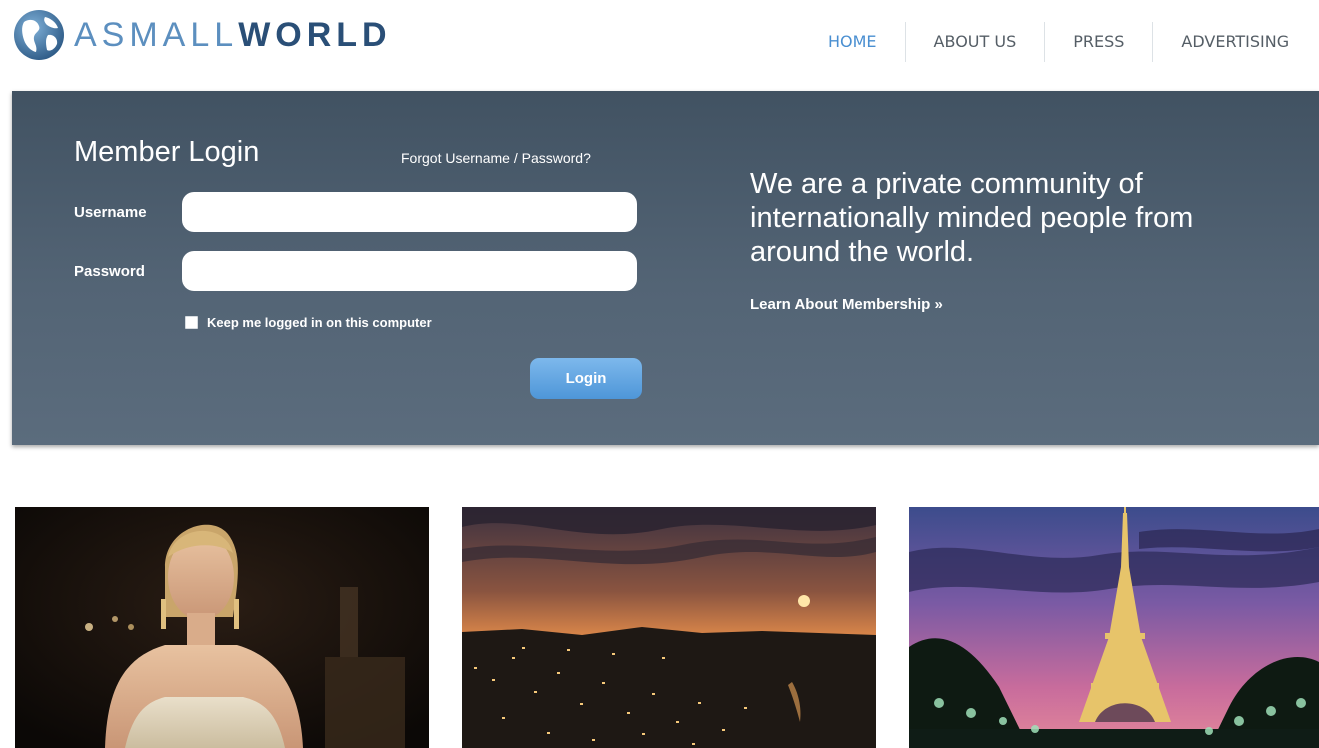 The height and width of the screenshot is (748, 1319). What do you see at coordinates (39, 35) in the screenshot?
I see `globe-icon` at bounding box center [39, 35].